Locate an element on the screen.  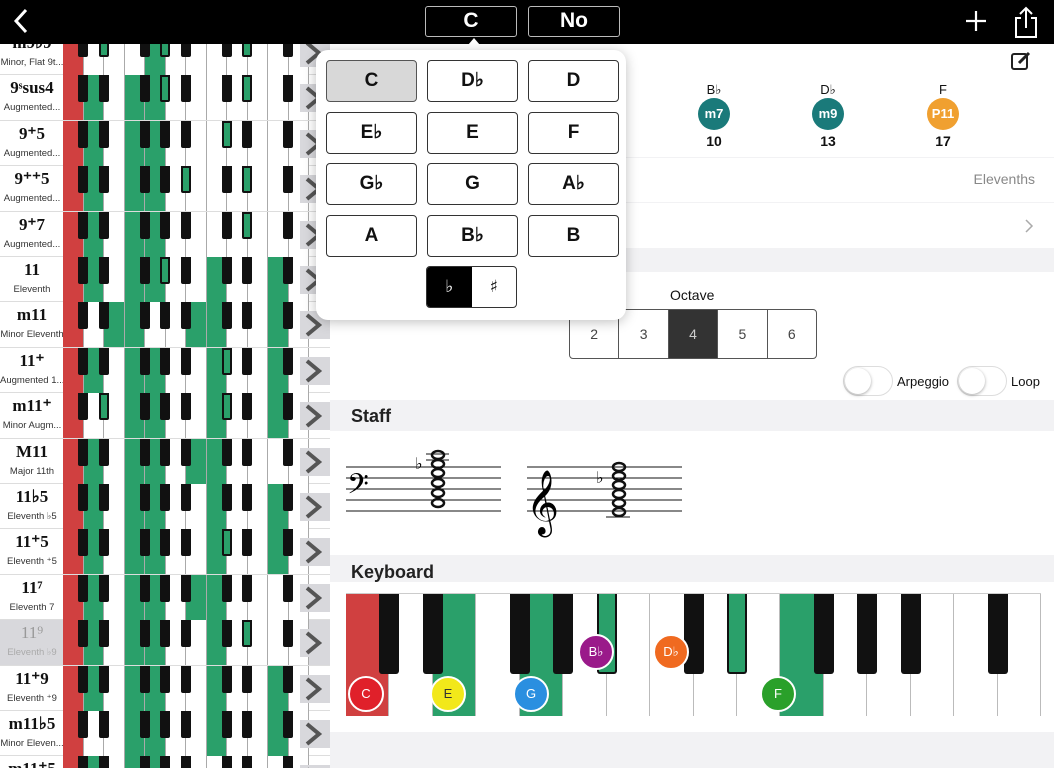
note-option: B is located at coordinates (573, 235).